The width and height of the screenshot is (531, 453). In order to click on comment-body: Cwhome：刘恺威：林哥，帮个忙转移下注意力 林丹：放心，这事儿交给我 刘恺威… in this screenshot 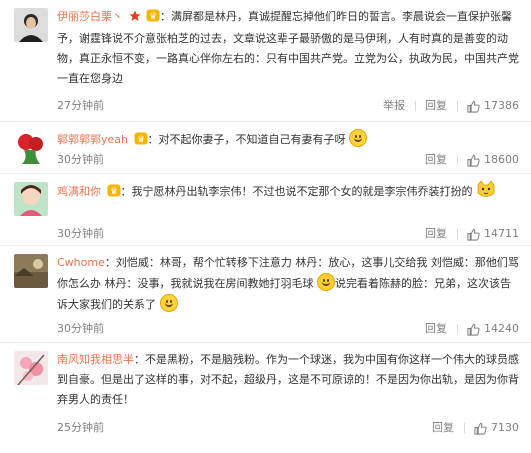, I will do `click(288, 284)`.